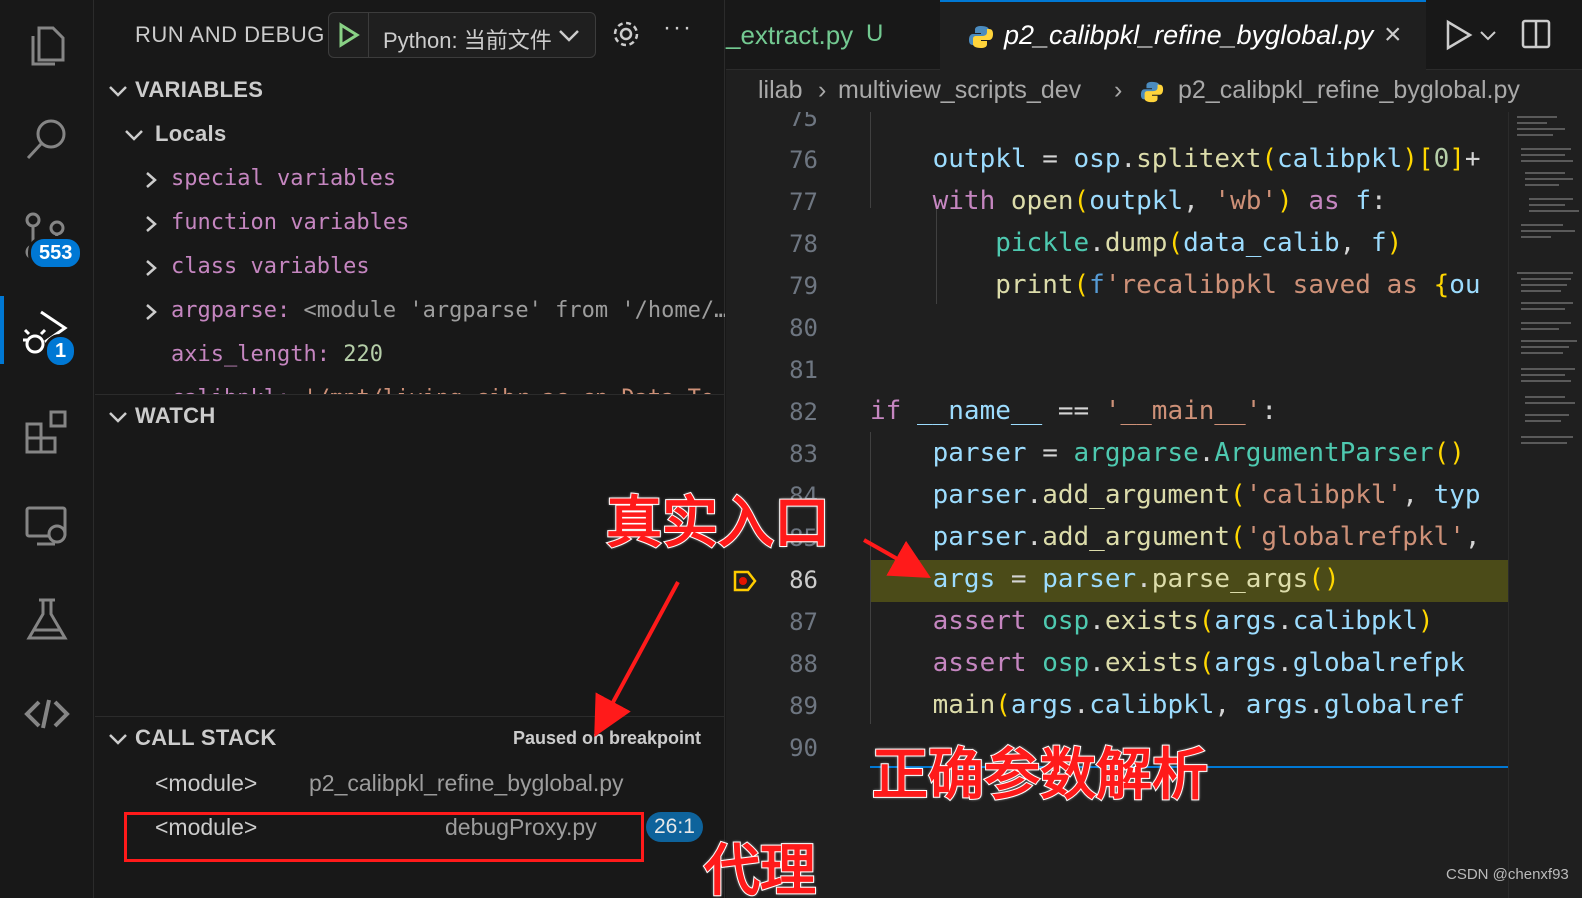 The width and height of the screenshot is (1582, 898). I want to click on variable-name: function variables, so click(290, 222).